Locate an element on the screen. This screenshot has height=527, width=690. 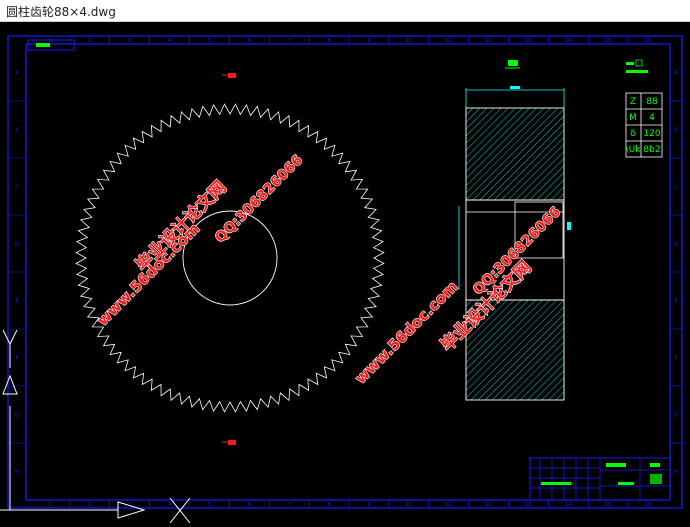
gear-table-value: 4 is located at coordinates (652, 118).